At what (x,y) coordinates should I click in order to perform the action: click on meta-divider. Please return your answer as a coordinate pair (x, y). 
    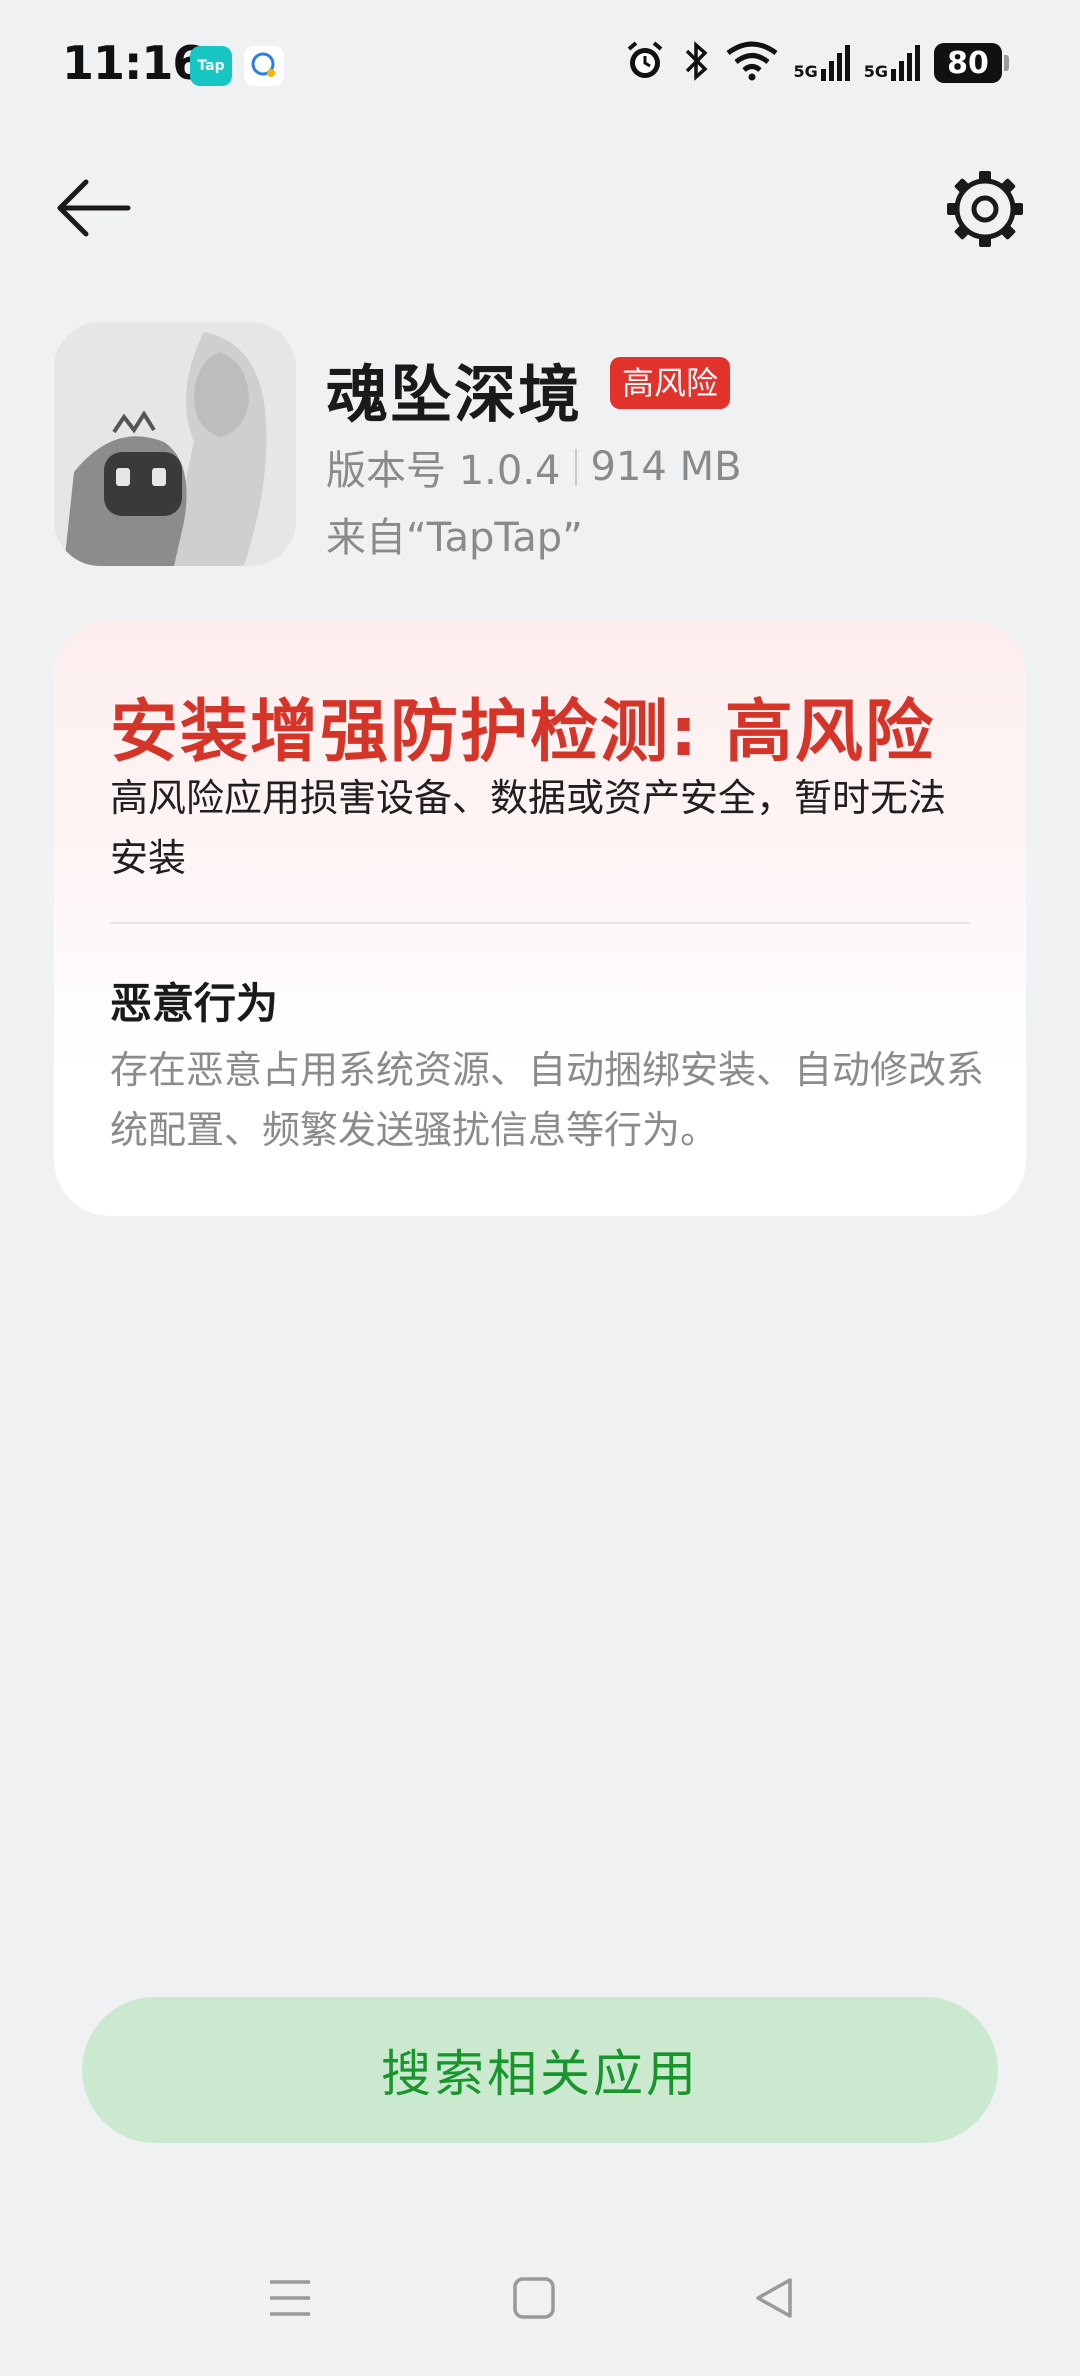
    Looking at the image, I should click on (575, 467).